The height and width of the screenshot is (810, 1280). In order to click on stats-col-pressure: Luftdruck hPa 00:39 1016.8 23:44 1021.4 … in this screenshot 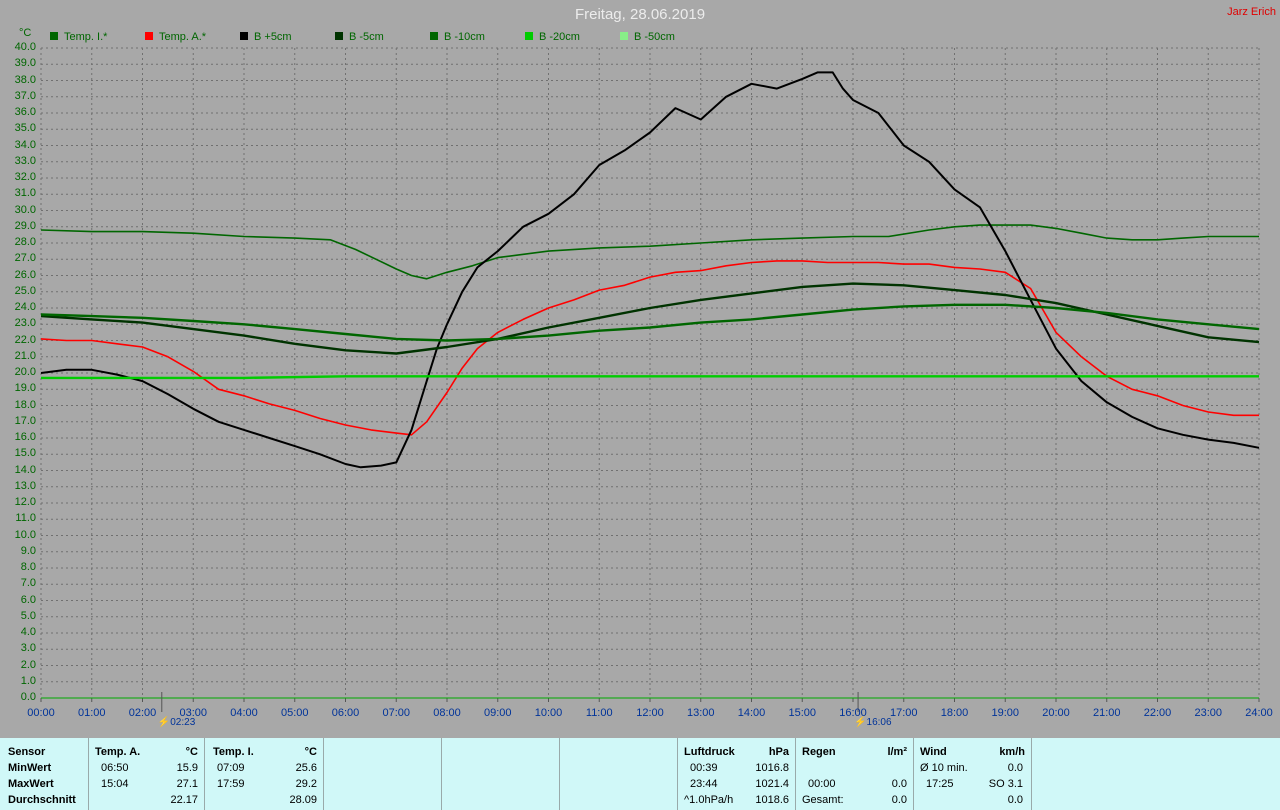, I will do `click(737, 774)`.